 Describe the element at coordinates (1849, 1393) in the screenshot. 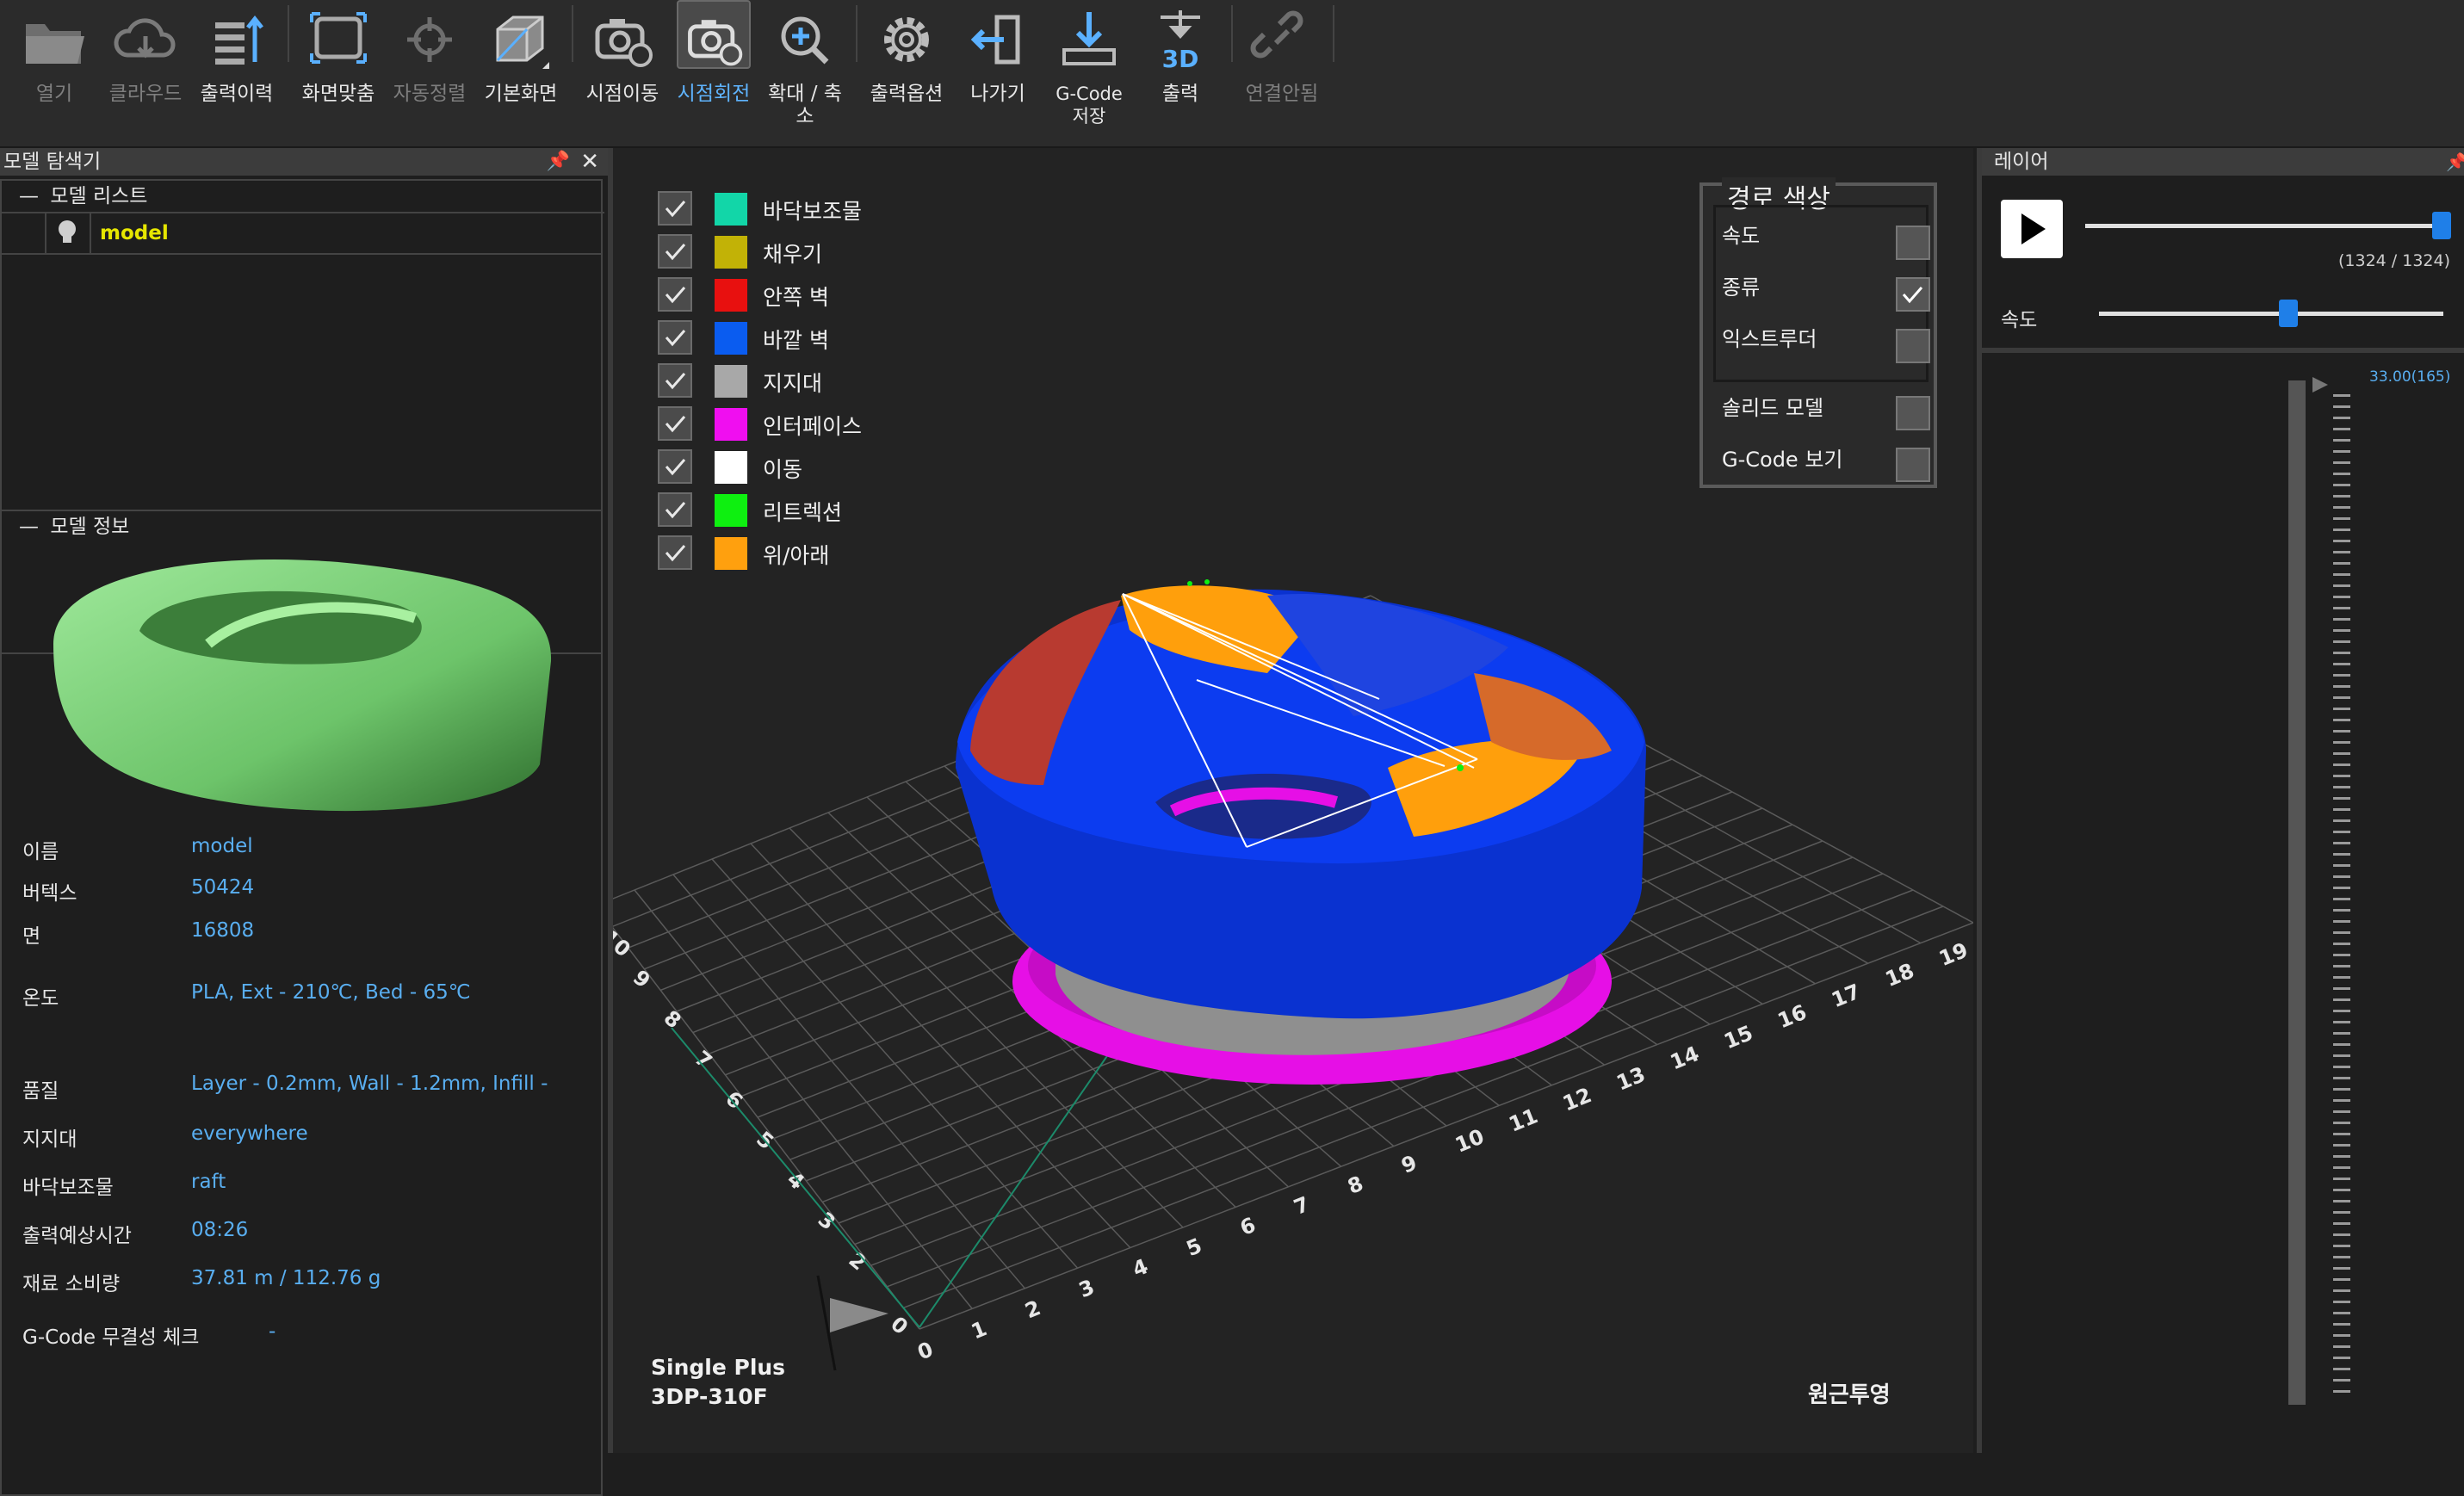

I see `projection-toggle: 원근투영` at that location.